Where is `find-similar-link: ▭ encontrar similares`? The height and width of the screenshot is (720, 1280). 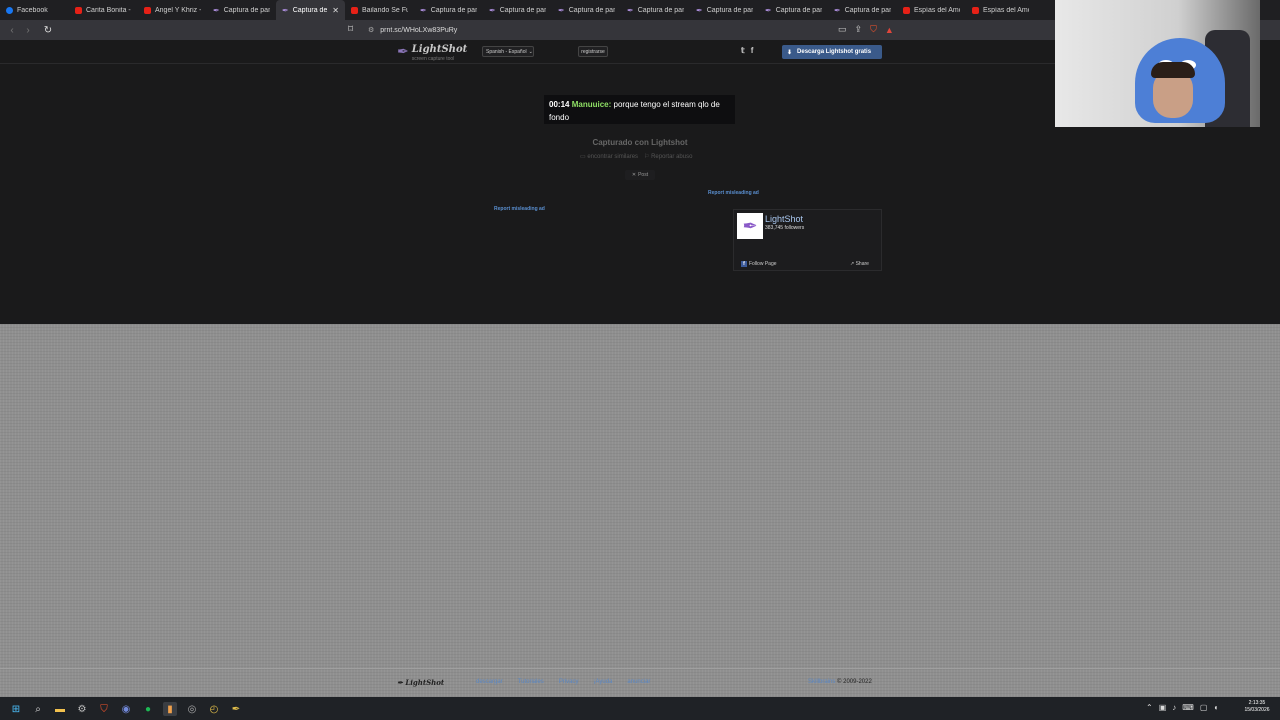
find-similar-link: ▭ encontrar similares is located at coordinates (609, 156).